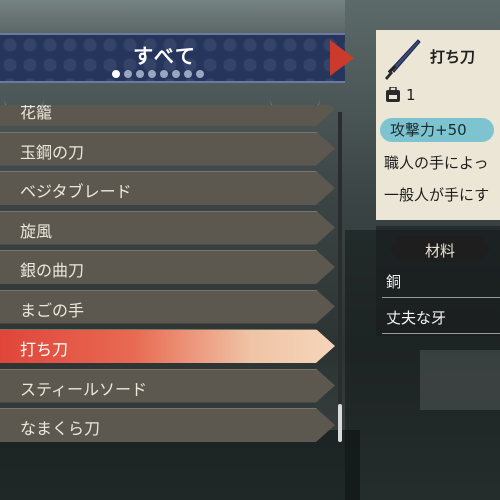 The height and width of the screenshot is (500, 500). Describe the element at coordinates (167, 306) in the screenshot. I see `weapon-list-item: まごの手` at that location.